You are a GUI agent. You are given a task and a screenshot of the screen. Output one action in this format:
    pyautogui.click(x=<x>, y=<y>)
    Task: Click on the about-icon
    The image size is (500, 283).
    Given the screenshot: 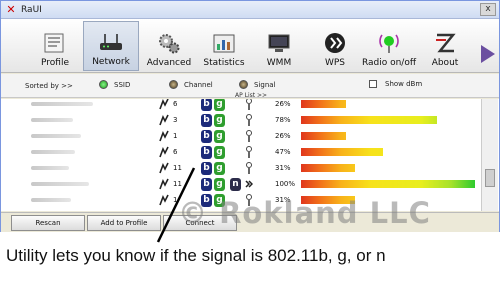 What is the action you would take?
    pyautogui.click(x=445, y=43)
    